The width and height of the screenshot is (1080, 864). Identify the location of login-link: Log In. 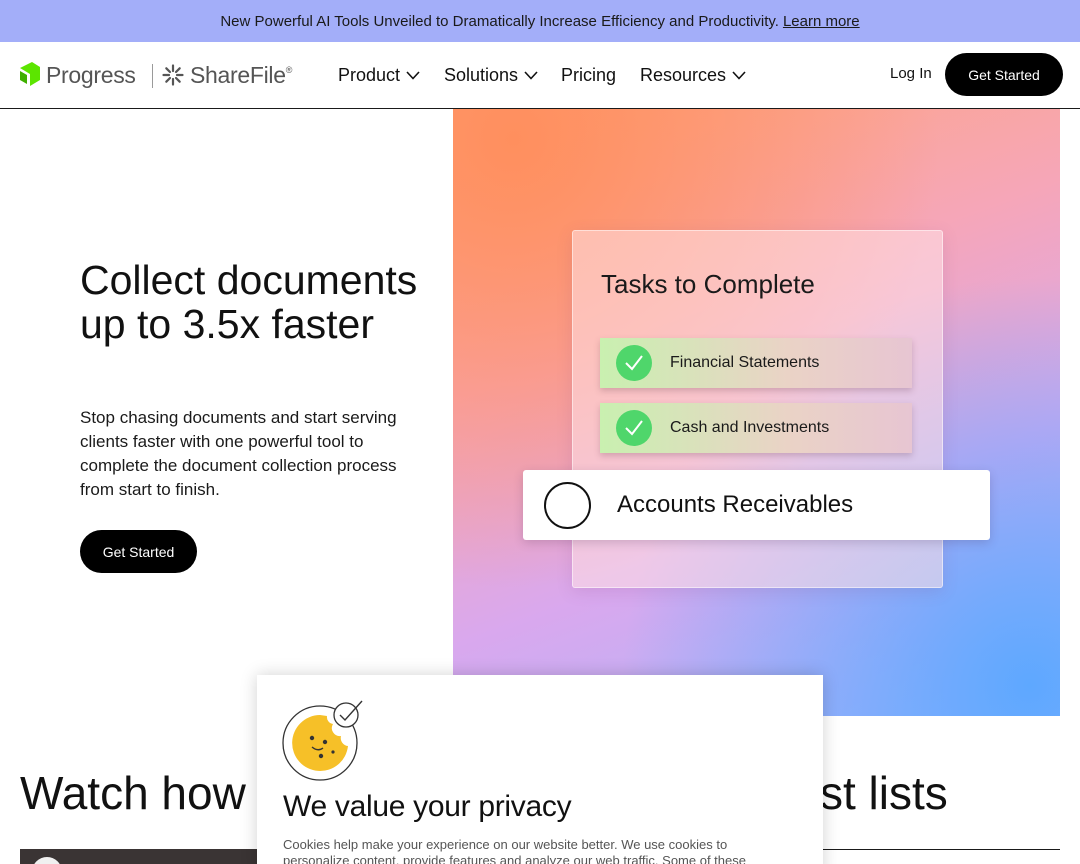
(911, 73).